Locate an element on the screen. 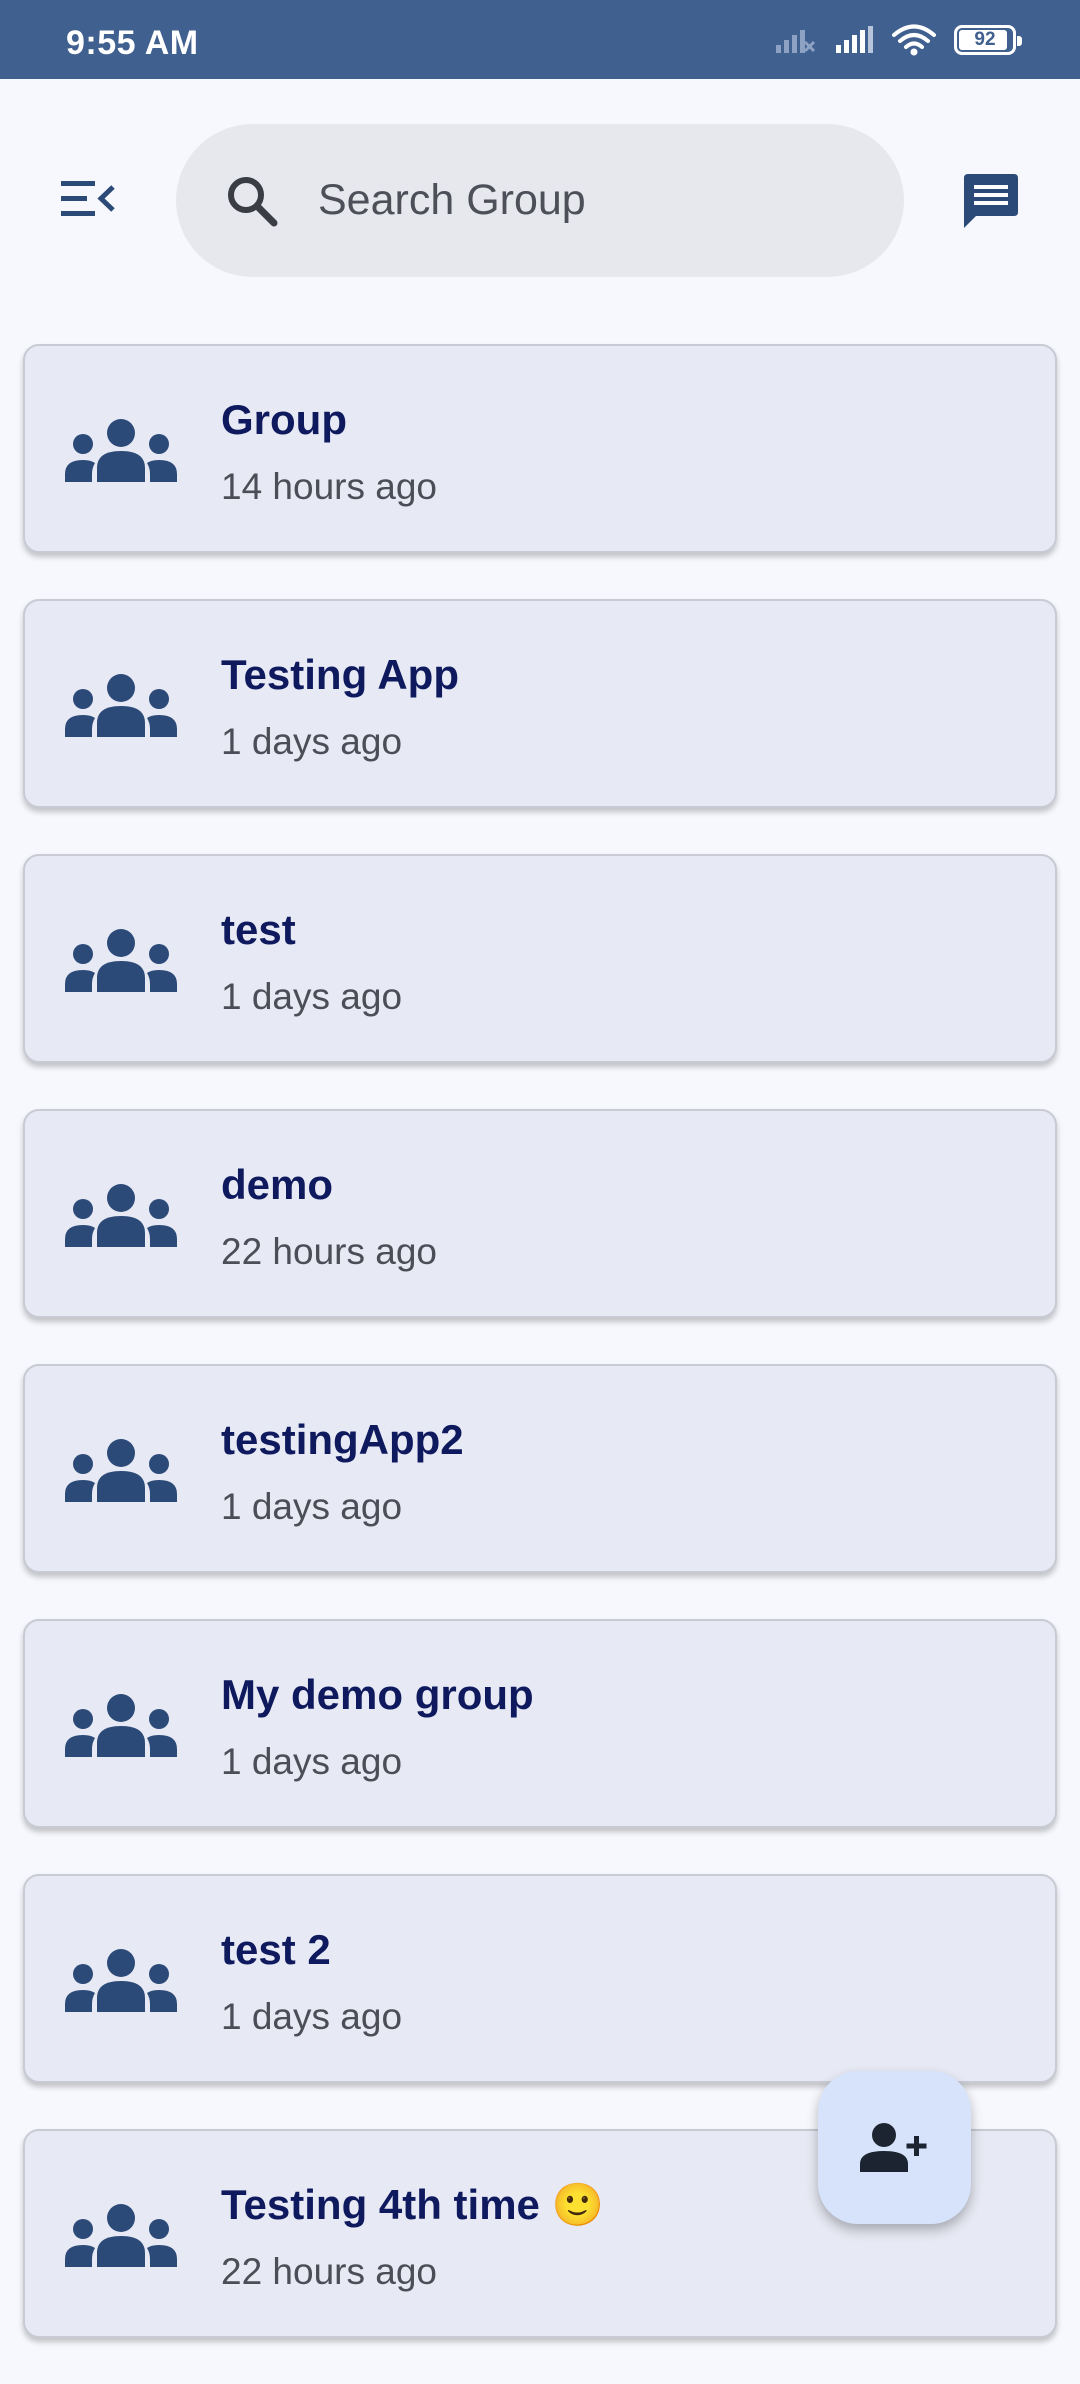  group-name: My demo group is located at coordinates (377, 1694).